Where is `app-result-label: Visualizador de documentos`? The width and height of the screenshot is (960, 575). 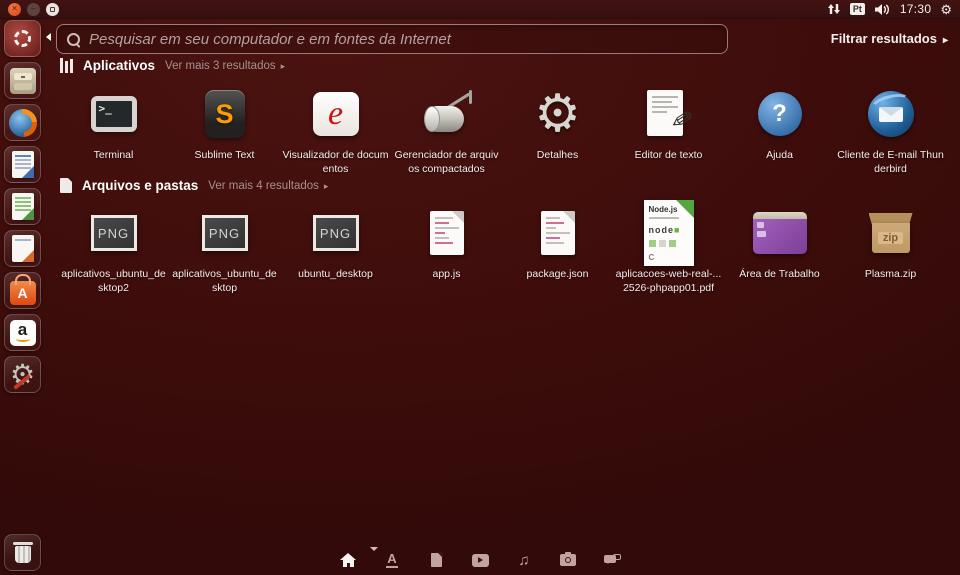
app-result-label: Visualizador de documentos is located at coordinates (335, 162).